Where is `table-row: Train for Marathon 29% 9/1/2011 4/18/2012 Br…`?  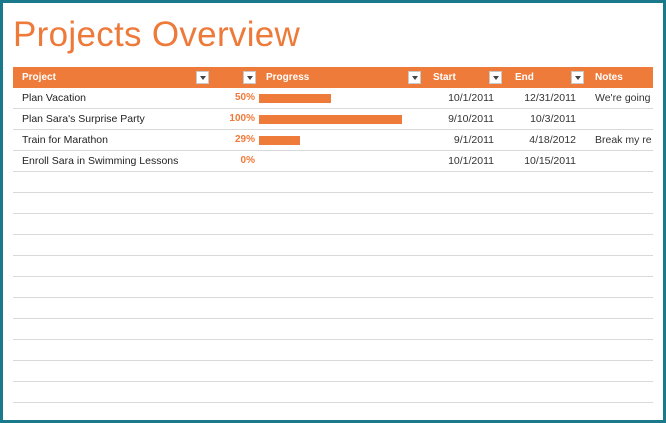
table-row: Train for Marathon 29% 9/1/2011 4/18/2012 Br… is located at coordinates (333, 140).